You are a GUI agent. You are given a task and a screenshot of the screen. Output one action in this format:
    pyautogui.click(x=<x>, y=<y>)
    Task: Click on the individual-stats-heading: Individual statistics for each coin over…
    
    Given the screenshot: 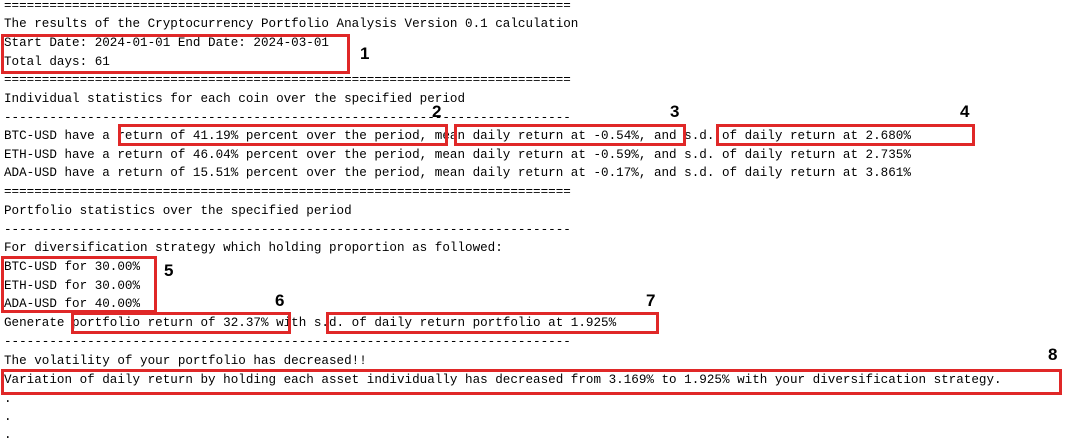 What is the action you would take?
    pyautogui.click(x=235, y=99)
    